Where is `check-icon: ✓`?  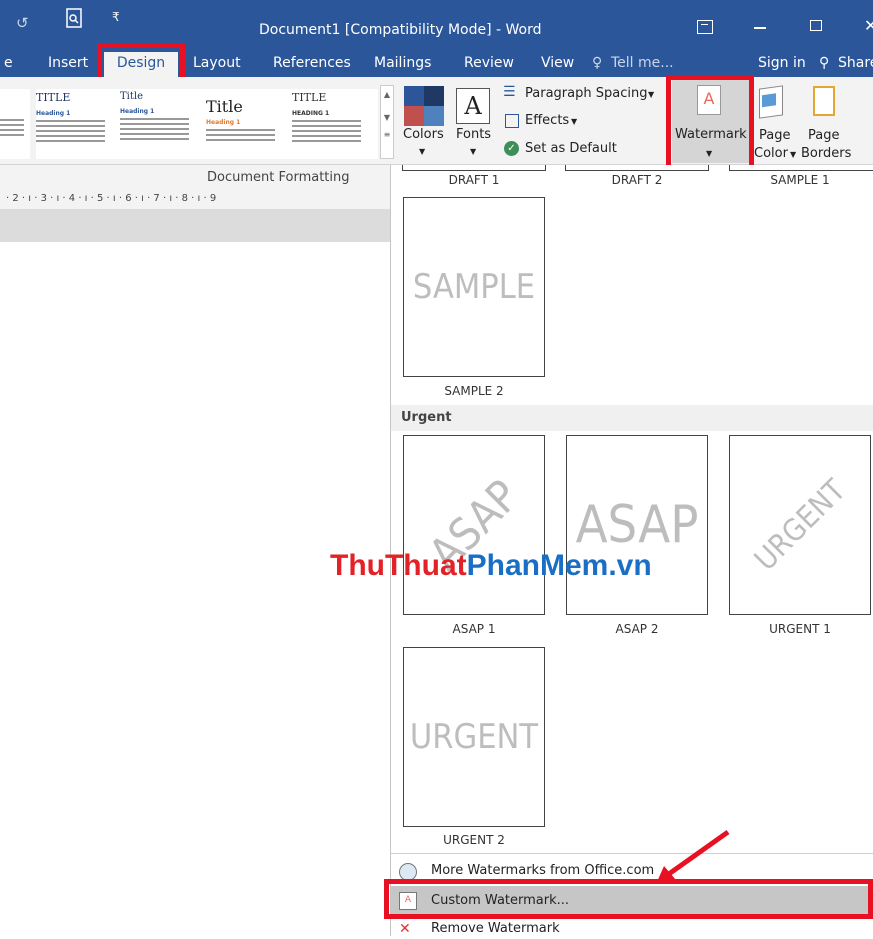 check-icon: ✓ is located at coordinates (511, 148).